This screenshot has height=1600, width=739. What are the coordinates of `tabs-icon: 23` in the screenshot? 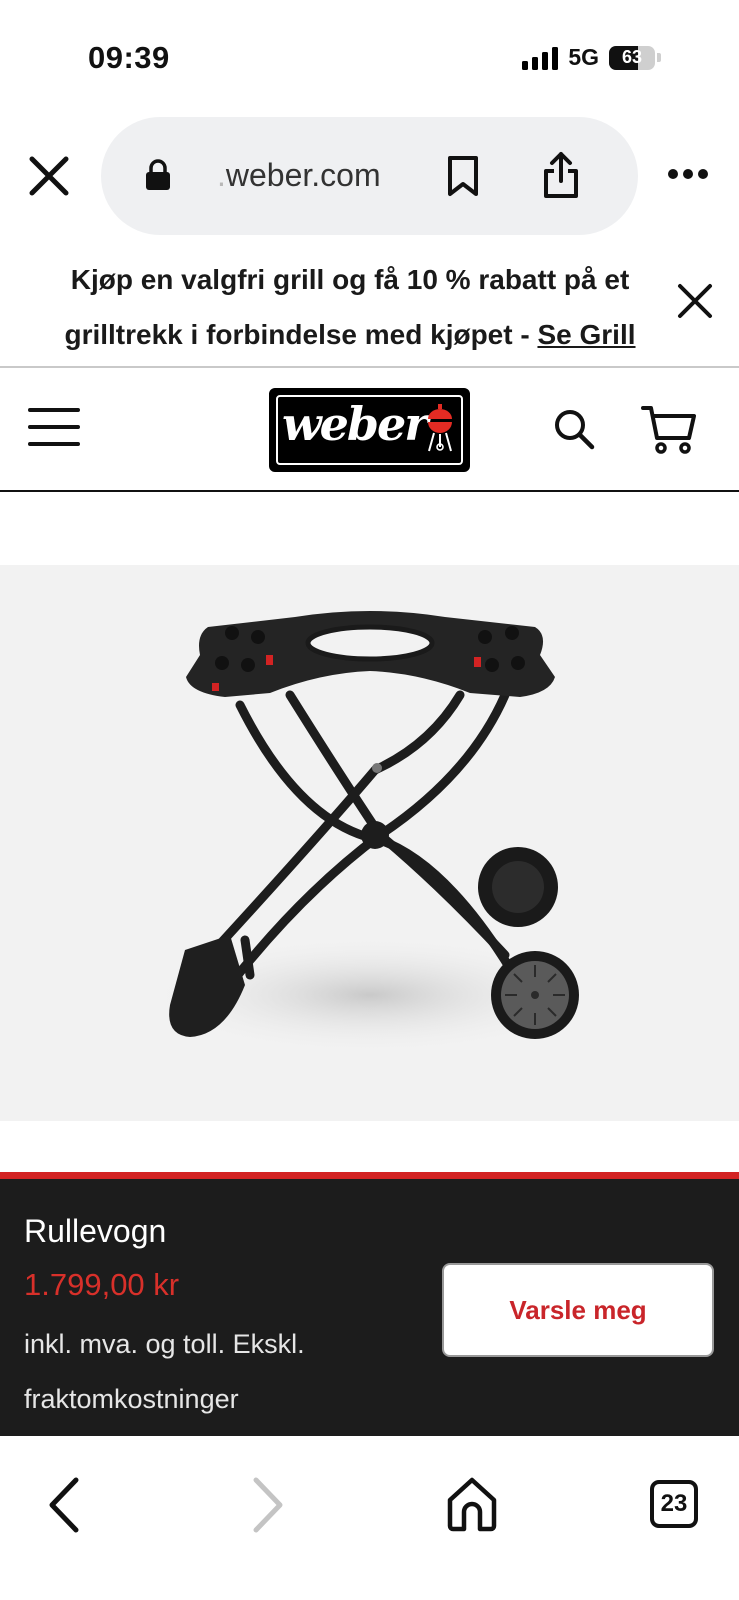 It's located at (674, 1504).